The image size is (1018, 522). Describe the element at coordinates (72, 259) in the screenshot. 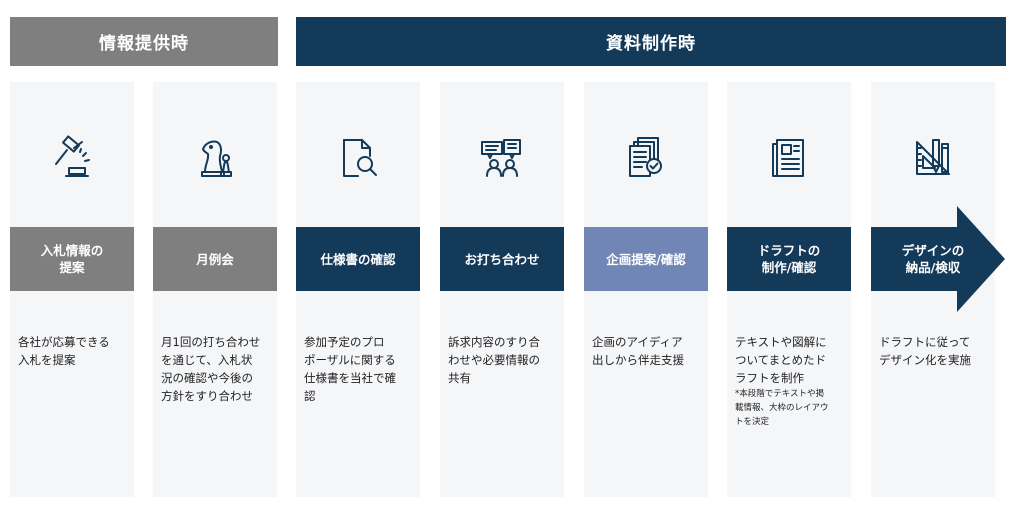

I see `step-label-bid-info: 入札情報の 提案` at that location.